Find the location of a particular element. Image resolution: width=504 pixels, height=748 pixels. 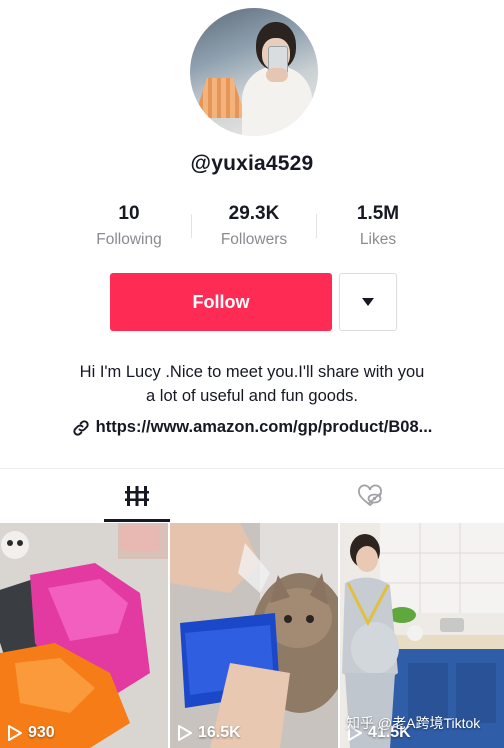

video-cover-kitten is located at coordinates (254, 635).